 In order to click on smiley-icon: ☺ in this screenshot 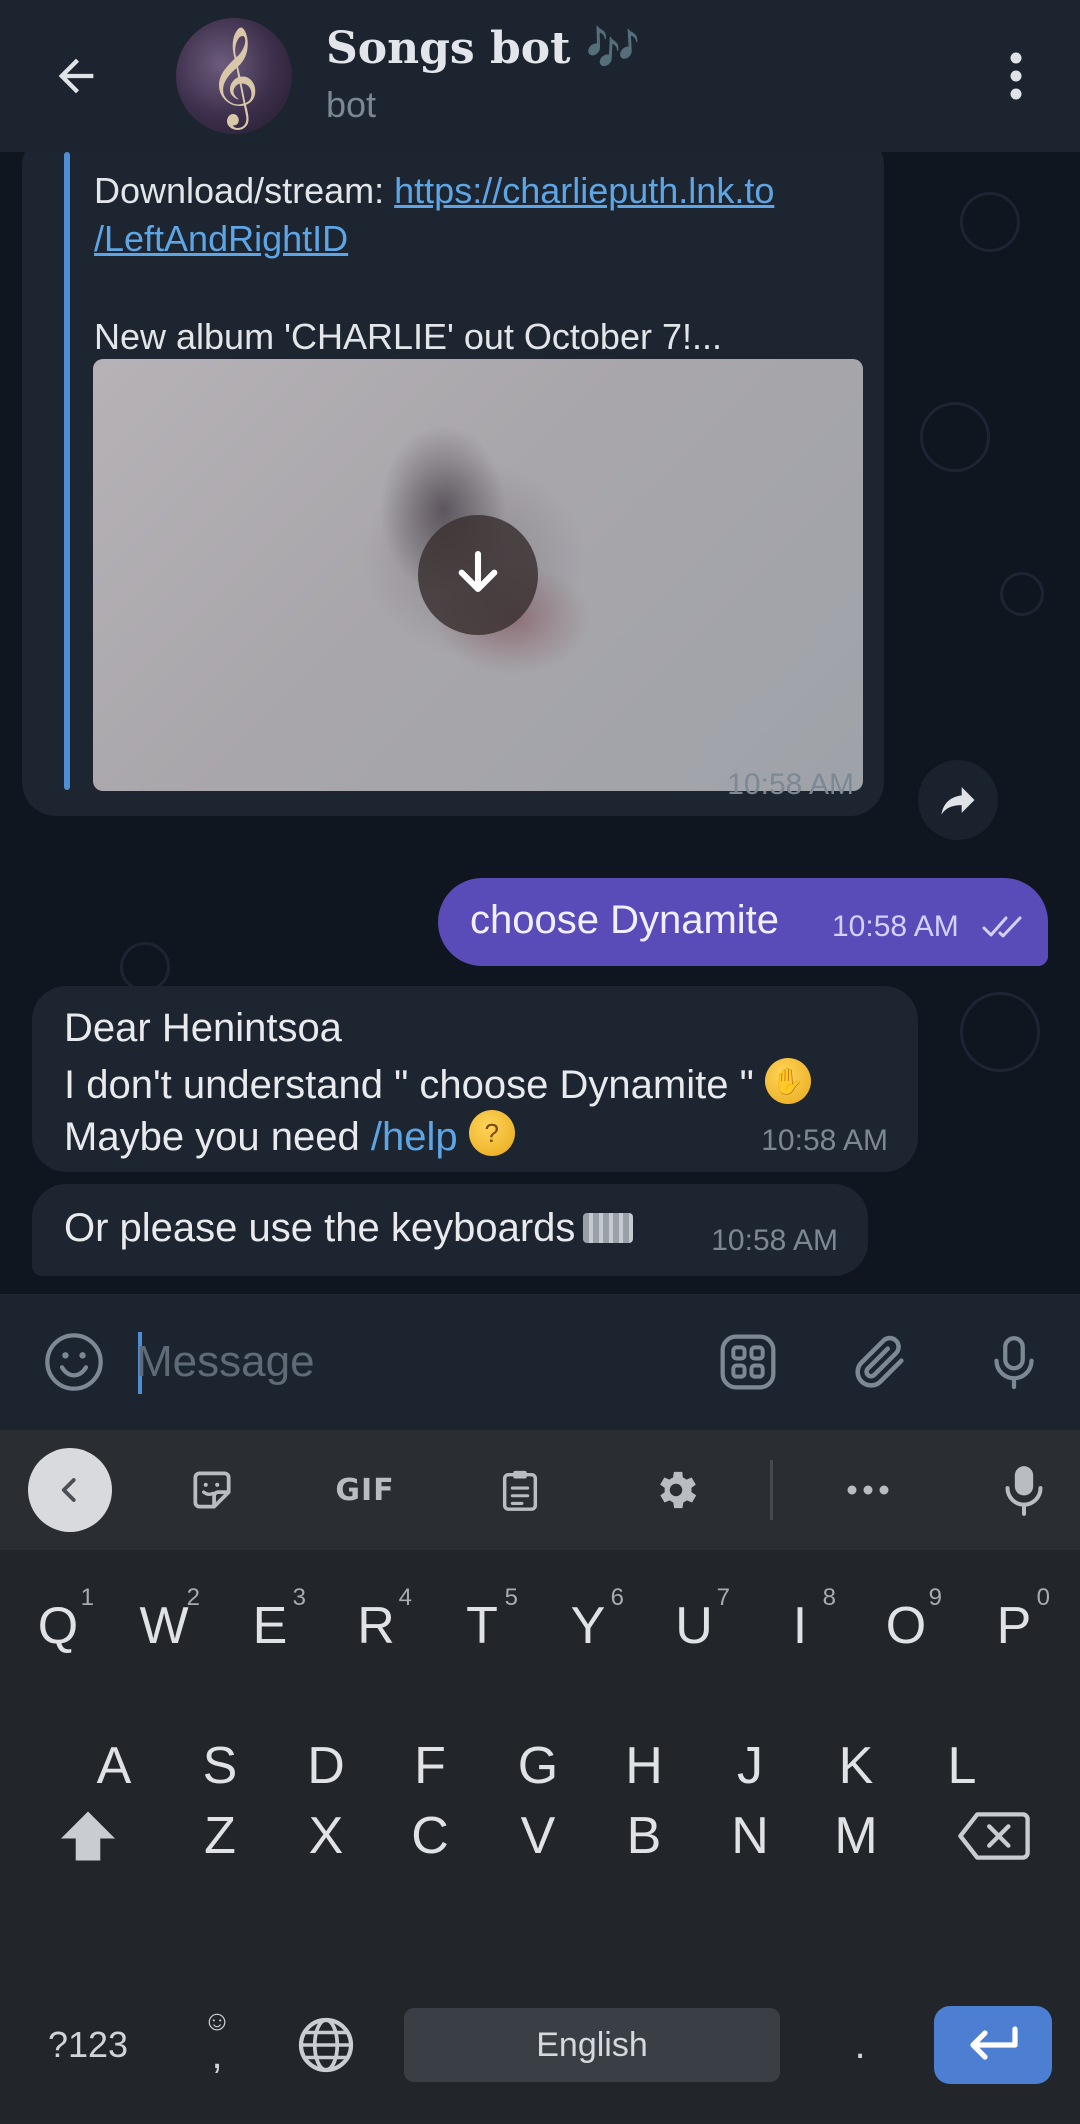, I will do `click(217, 2020)`.